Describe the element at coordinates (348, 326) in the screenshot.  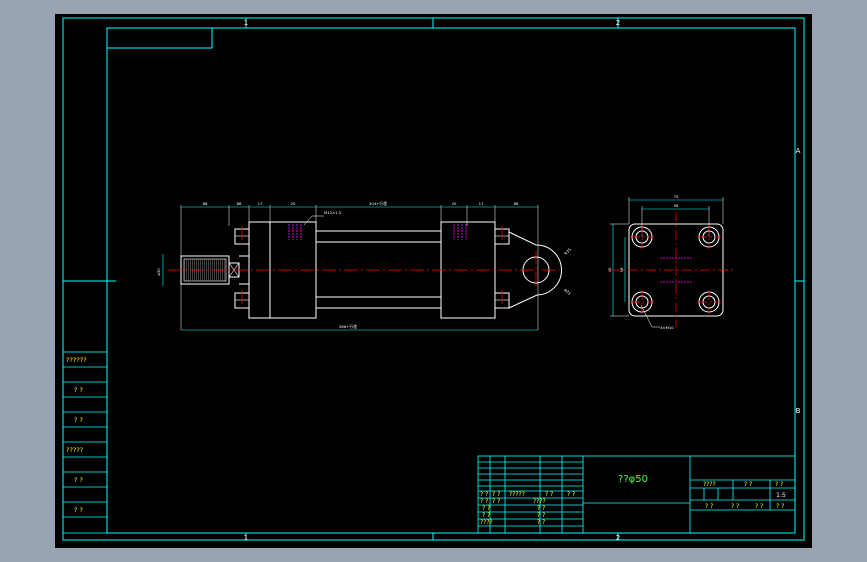
I see `front-dim-overall-length: 566+行程` at that location.